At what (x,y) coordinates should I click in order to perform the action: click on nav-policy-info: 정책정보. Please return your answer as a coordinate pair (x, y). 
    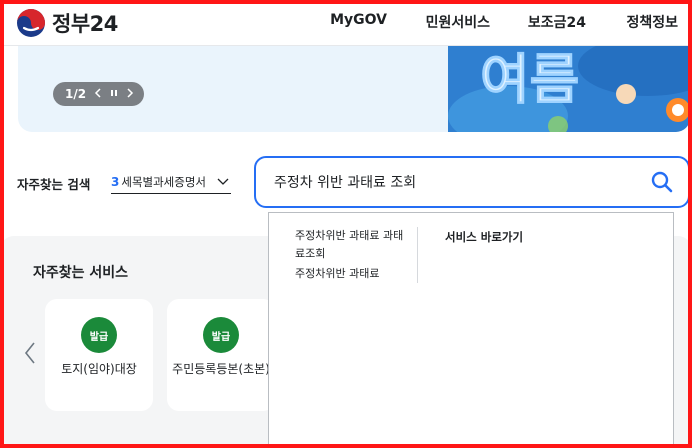
    Looking at the image, I should click on (652, 22).